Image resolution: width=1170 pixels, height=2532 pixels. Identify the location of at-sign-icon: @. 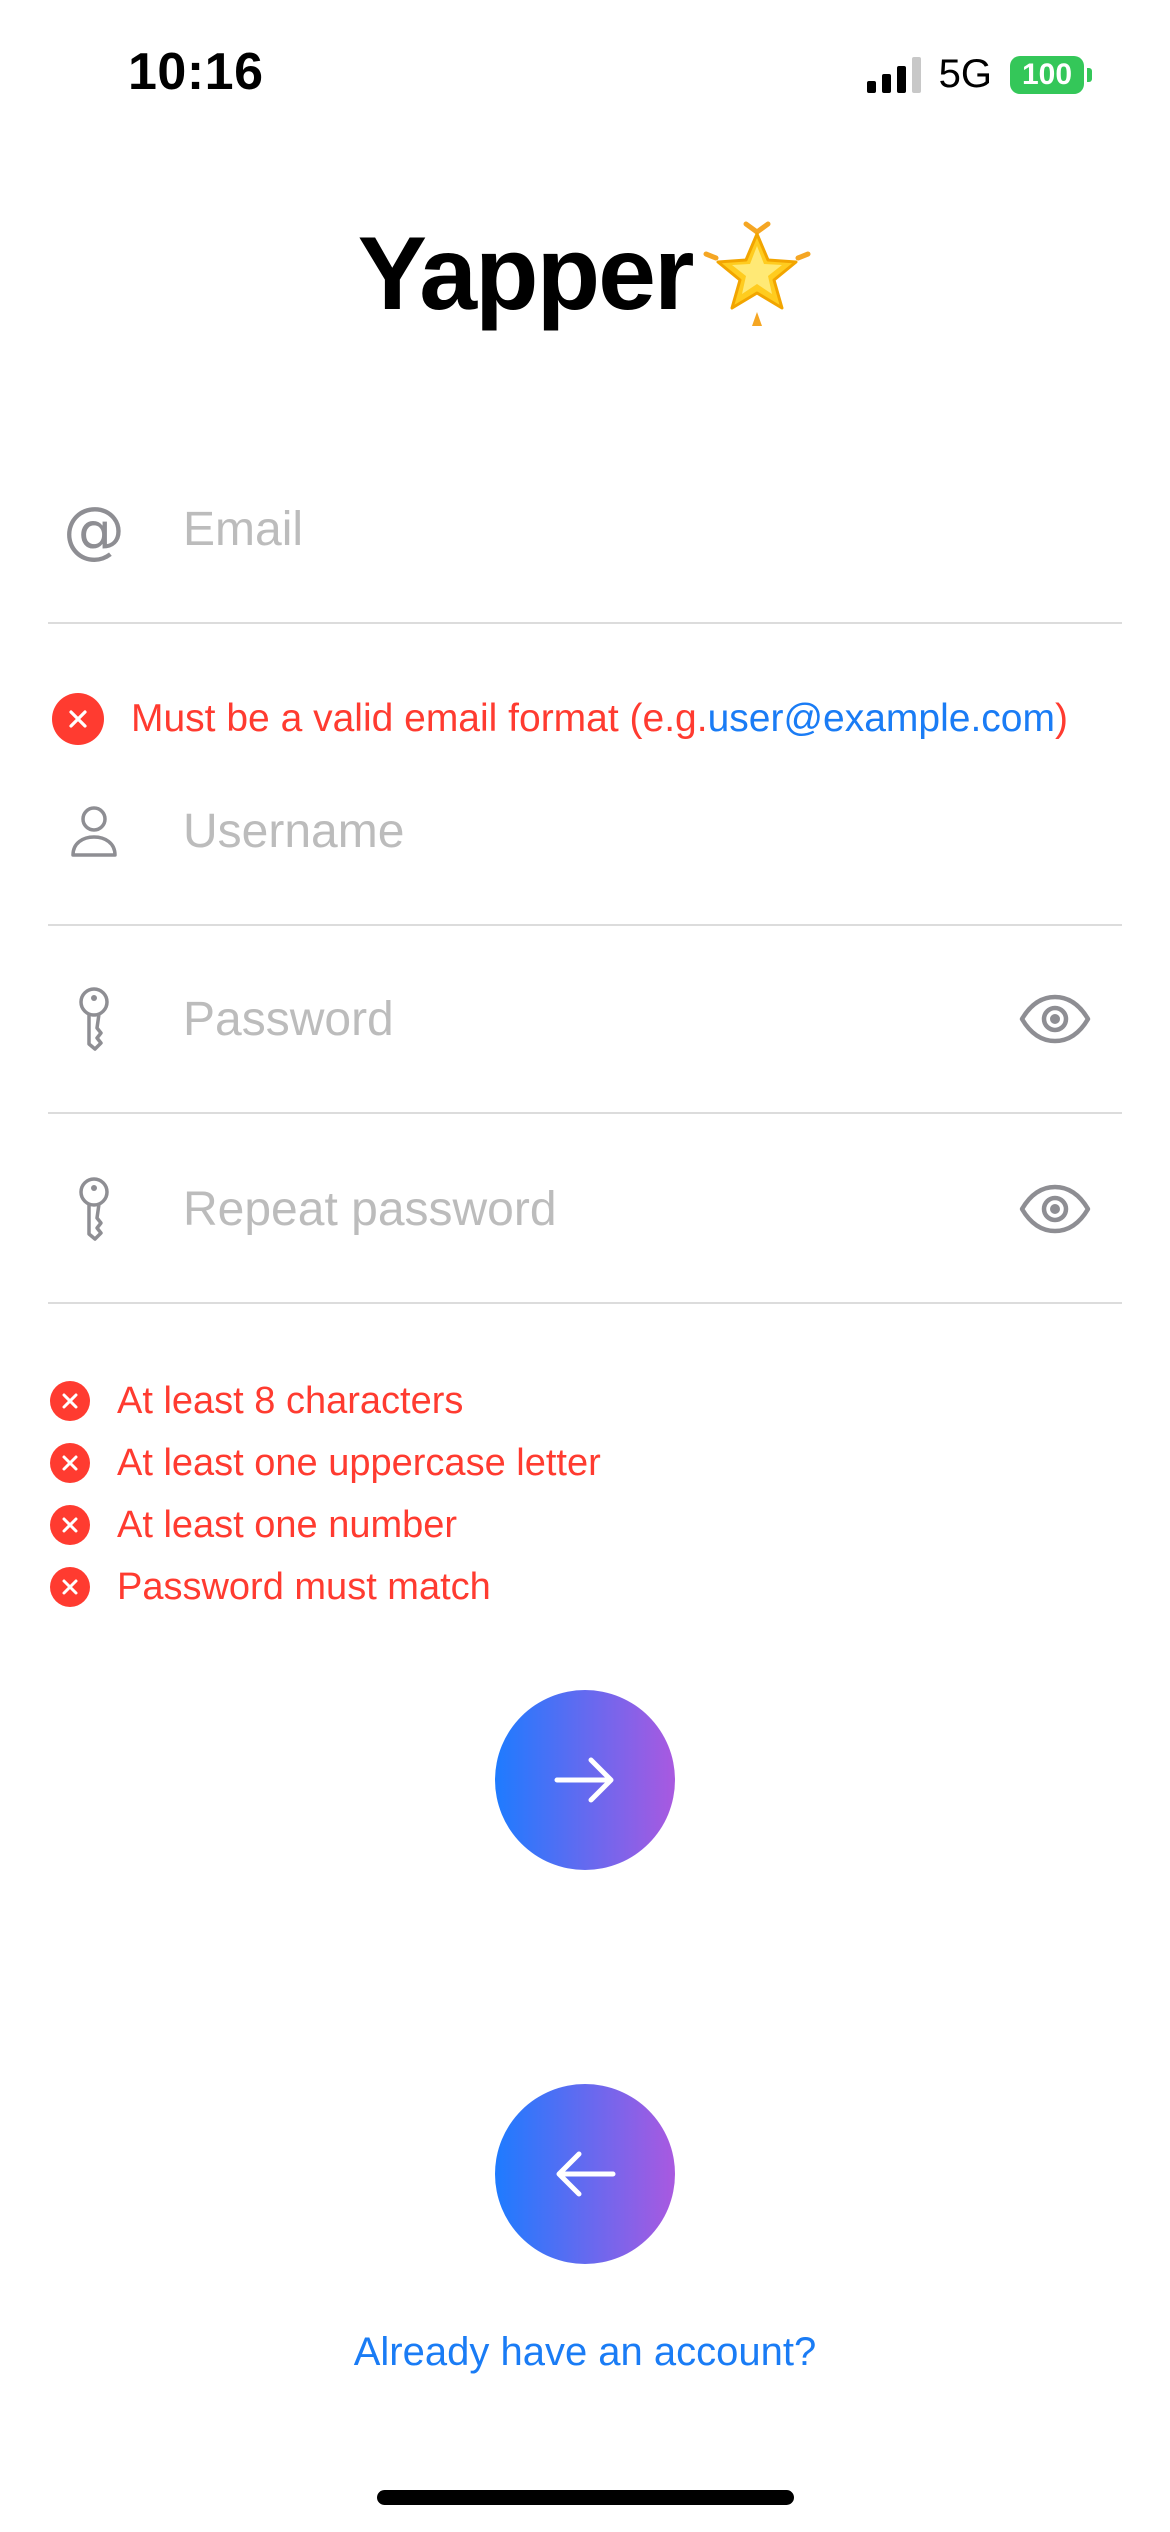
(94, 529).